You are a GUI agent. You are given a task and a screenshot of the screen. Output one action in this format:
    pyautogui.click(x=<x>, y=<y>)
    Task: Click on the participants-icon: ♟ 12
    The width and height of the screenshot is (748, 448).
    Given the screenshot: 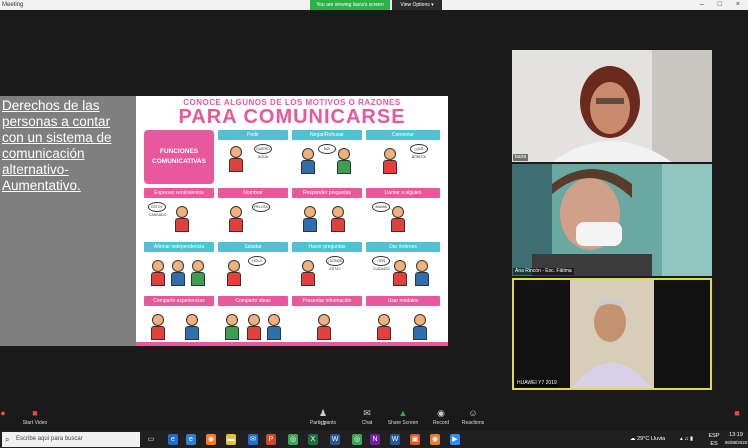 What is the action you would take?
    pyautogui.click(x=323, y=418)
    